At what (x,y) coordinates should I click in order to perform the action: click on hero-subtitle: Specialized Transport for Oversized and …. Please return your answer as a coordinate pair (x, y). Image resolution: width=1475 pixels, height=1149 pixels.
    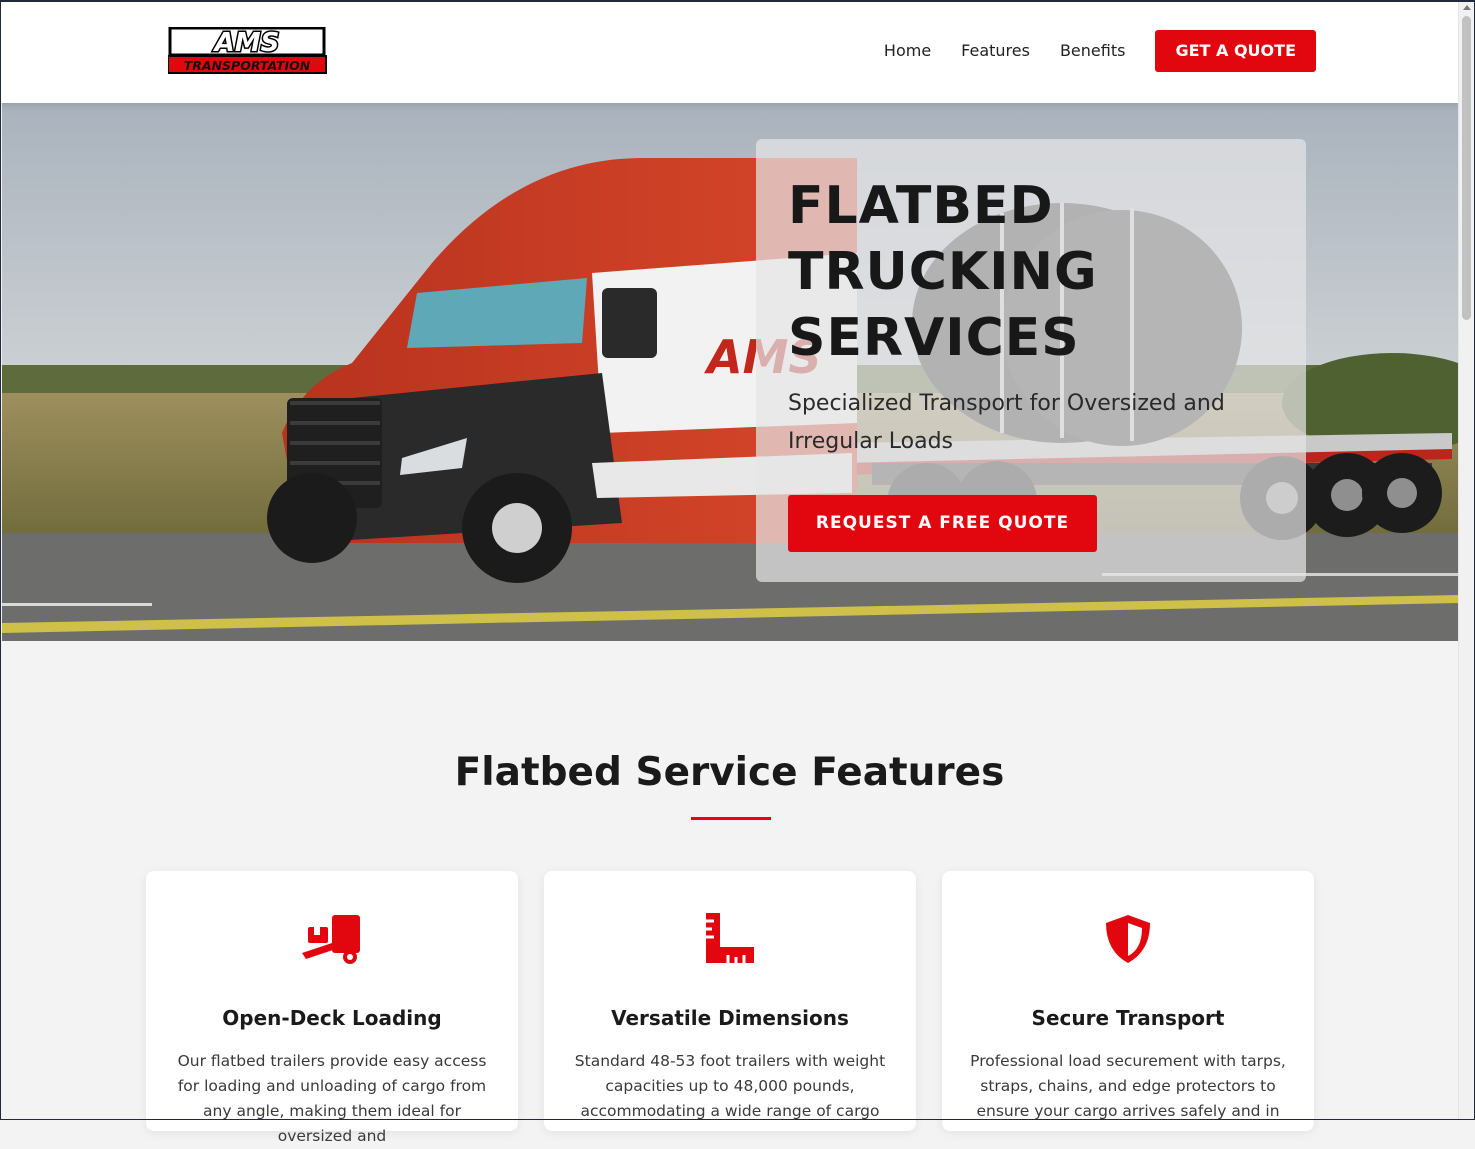
    Looking at the image, I should click on (1006, 422).